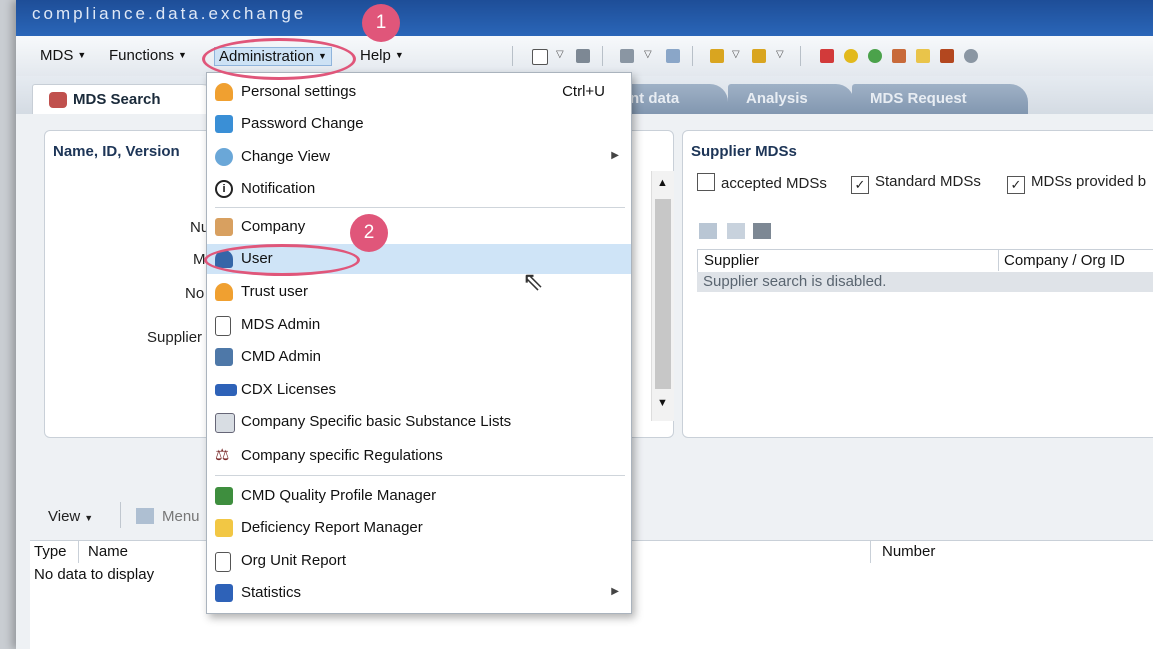 This screenshot has height=649, width=1153. What do you see at coordinates (762, 182) in the screenshot?
I see `checkbox-accepted-mdss: accepted MDSs` at bounding box center [762, 182].